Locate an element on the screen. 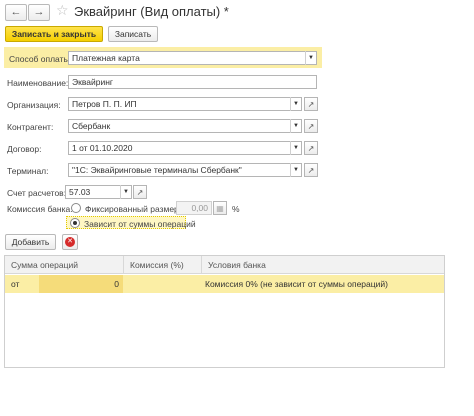  column-header-conditions: Условия банка is located at coordinates (322, 265).